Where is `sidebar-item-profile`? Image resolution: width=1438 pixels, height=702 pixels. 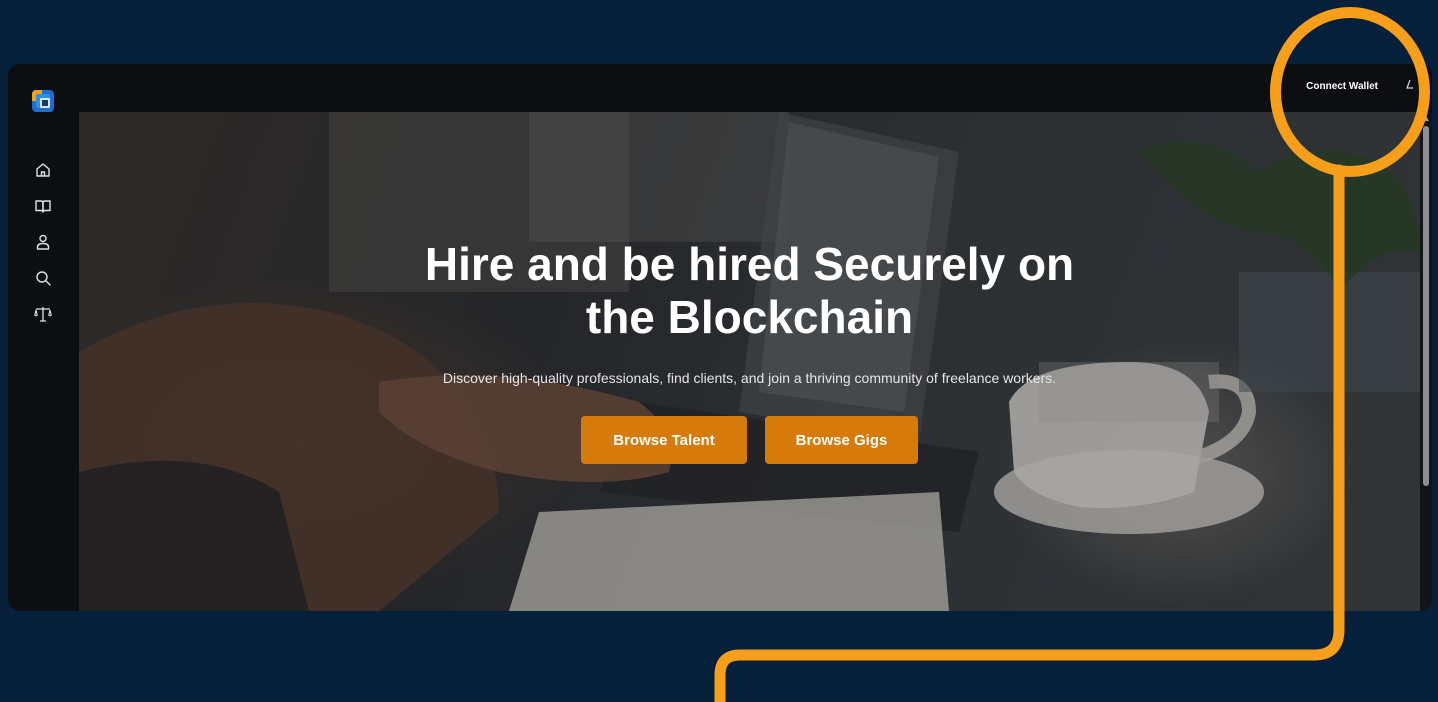 sidebar-item-profile is located at coordinates (43, 242).